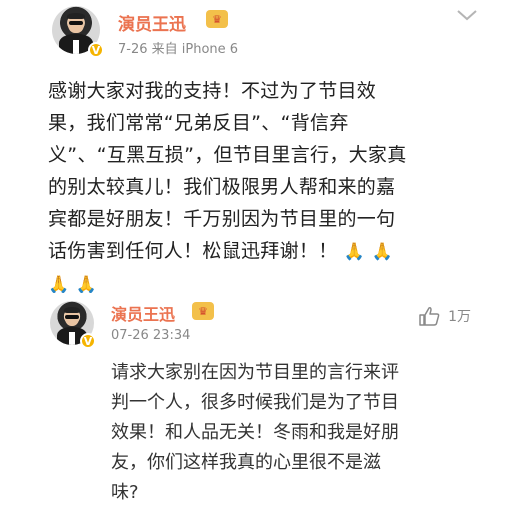 The image size is (511, 513). Describe the element at coordinates (255, 372) in the screenshot. I see `comment-text-line: 请求大家别在因为节目里的言行来评` at that location.